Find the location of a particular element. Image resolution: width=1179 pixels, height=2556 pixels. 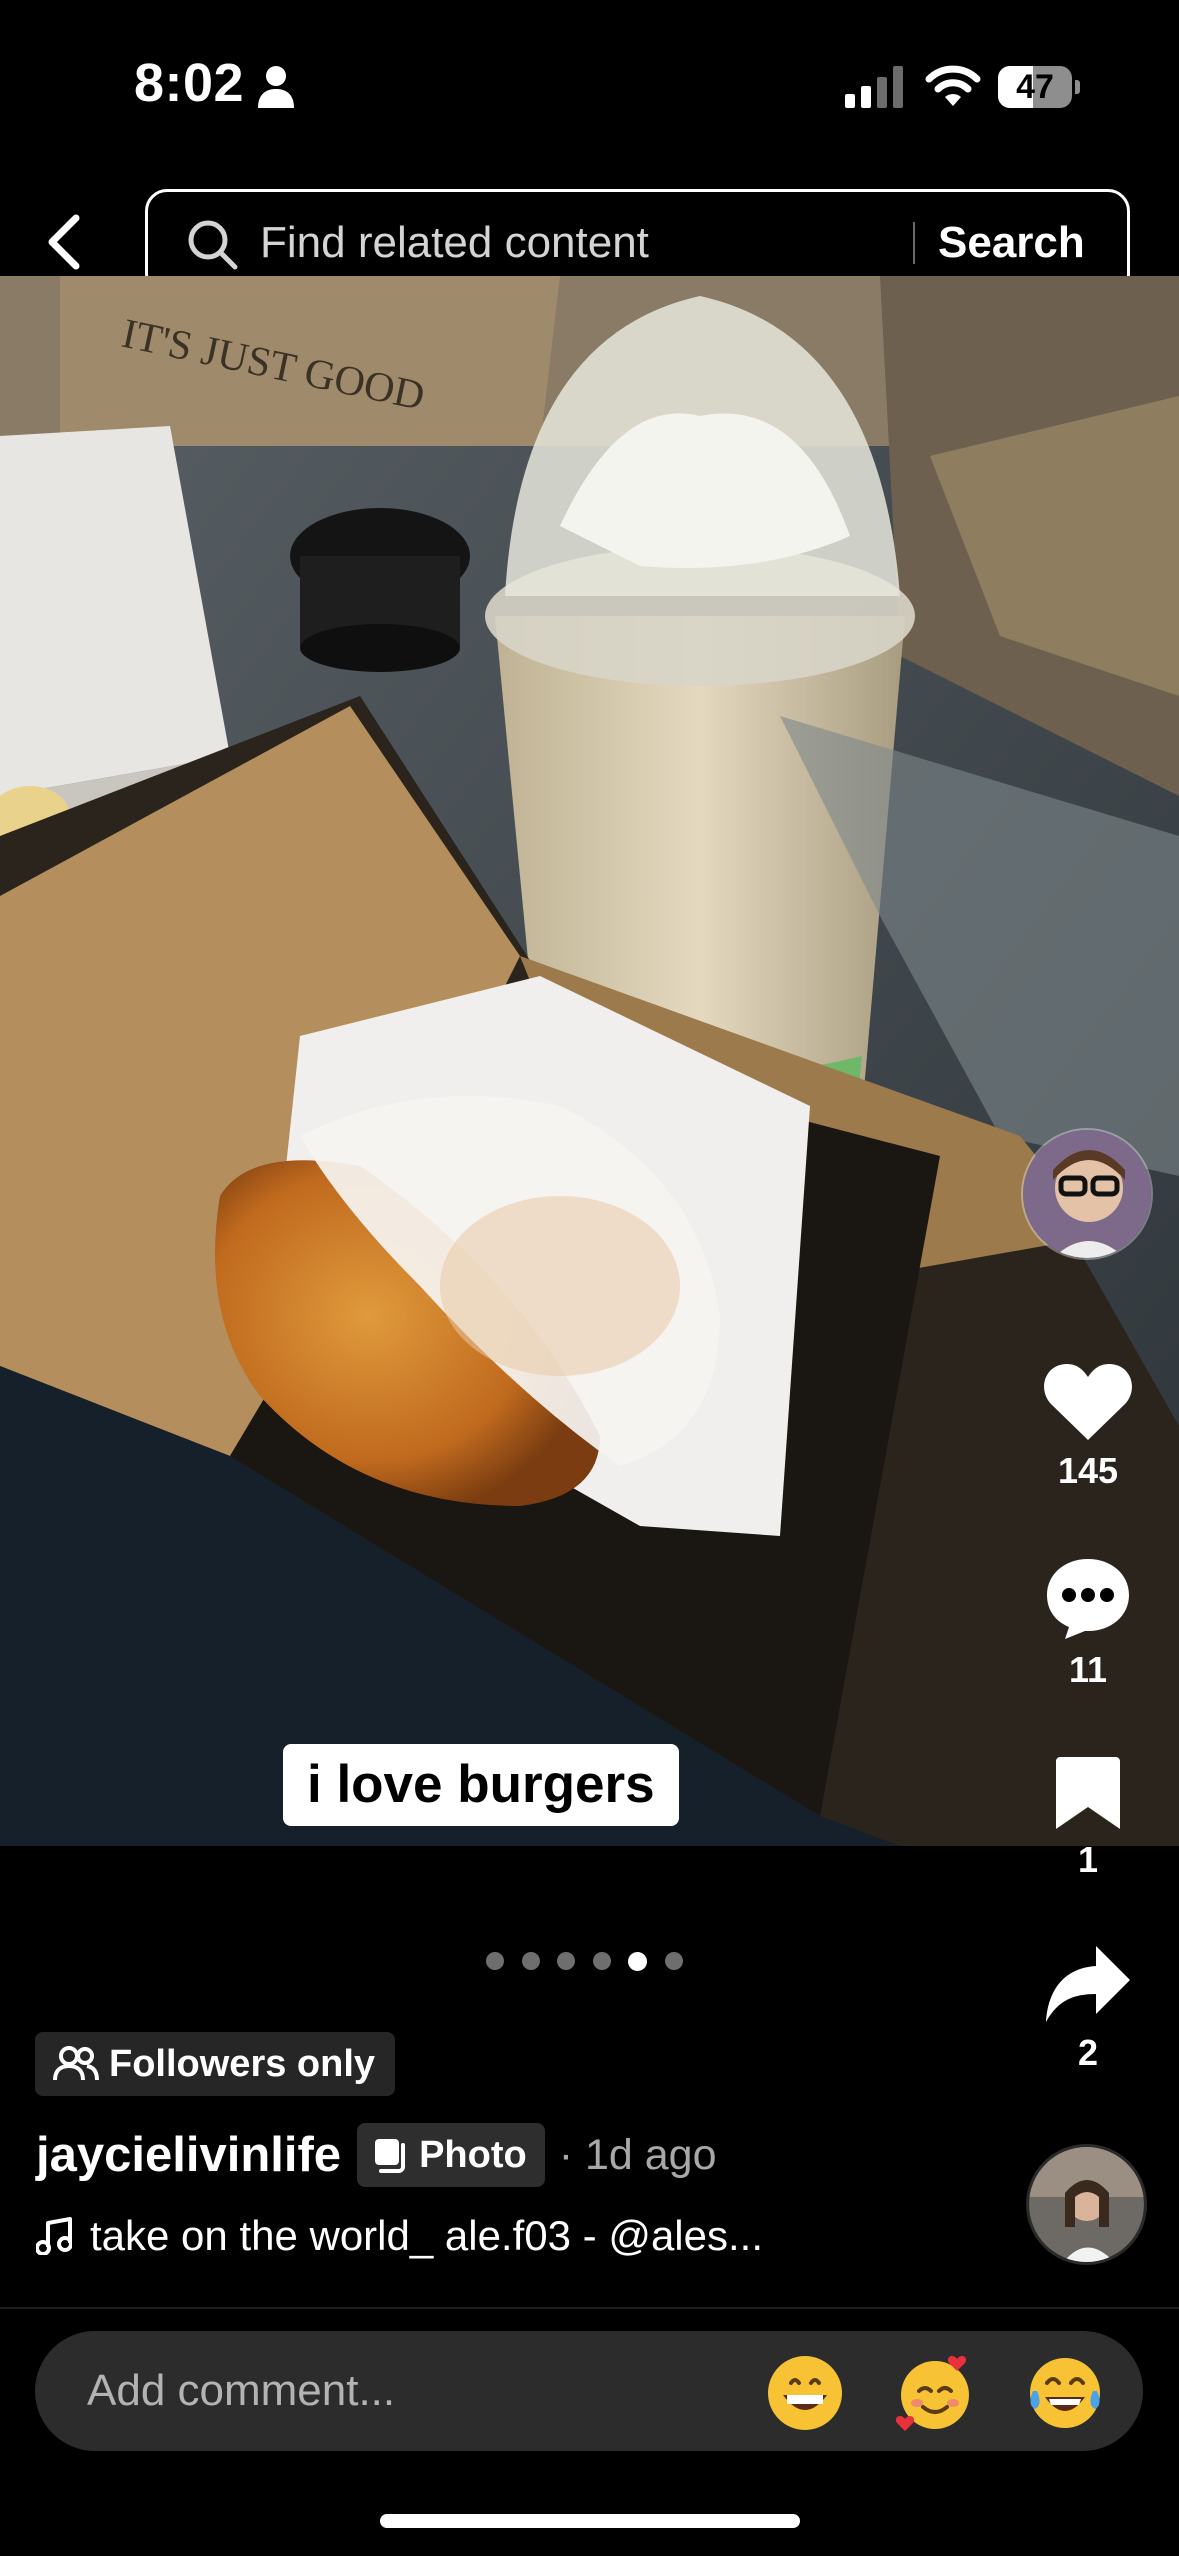

battery-percent: 47 is located at coordinates (1035, 87).